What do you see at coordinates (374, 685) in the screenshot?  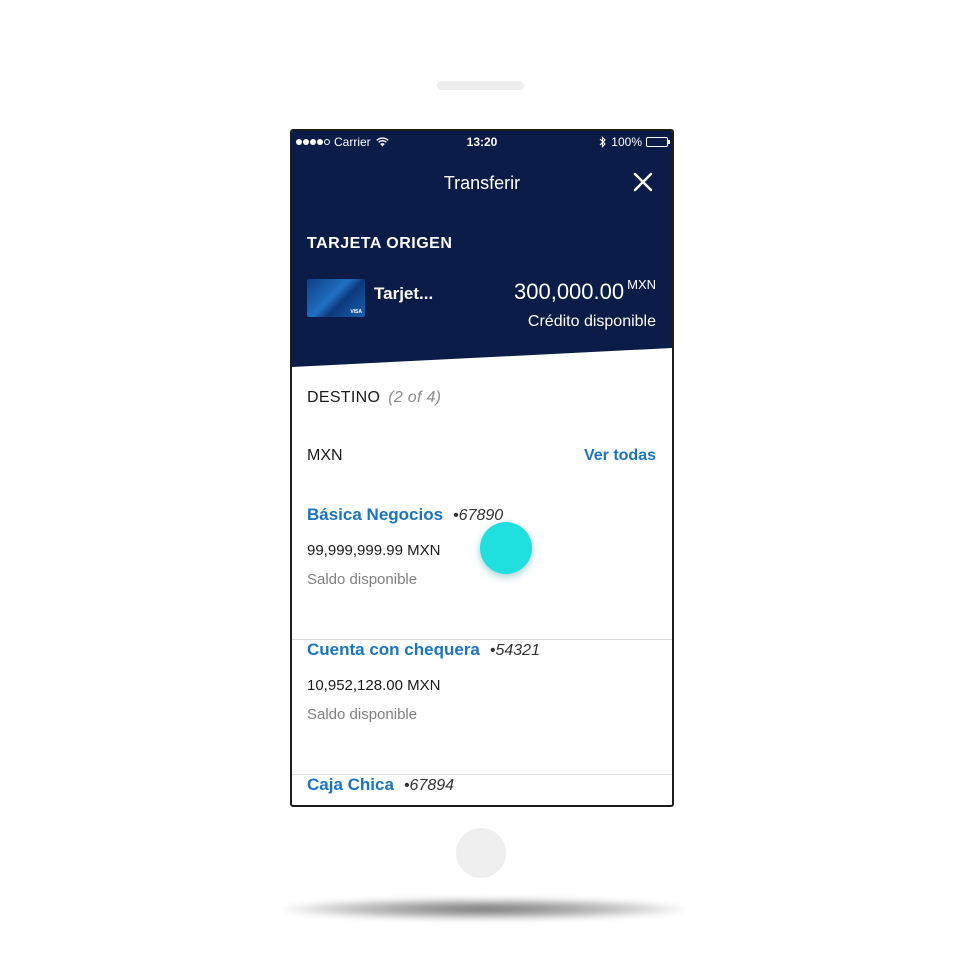 I see `account-balance: 10,952,128.00 MXN` at bounding box center [374, 685].